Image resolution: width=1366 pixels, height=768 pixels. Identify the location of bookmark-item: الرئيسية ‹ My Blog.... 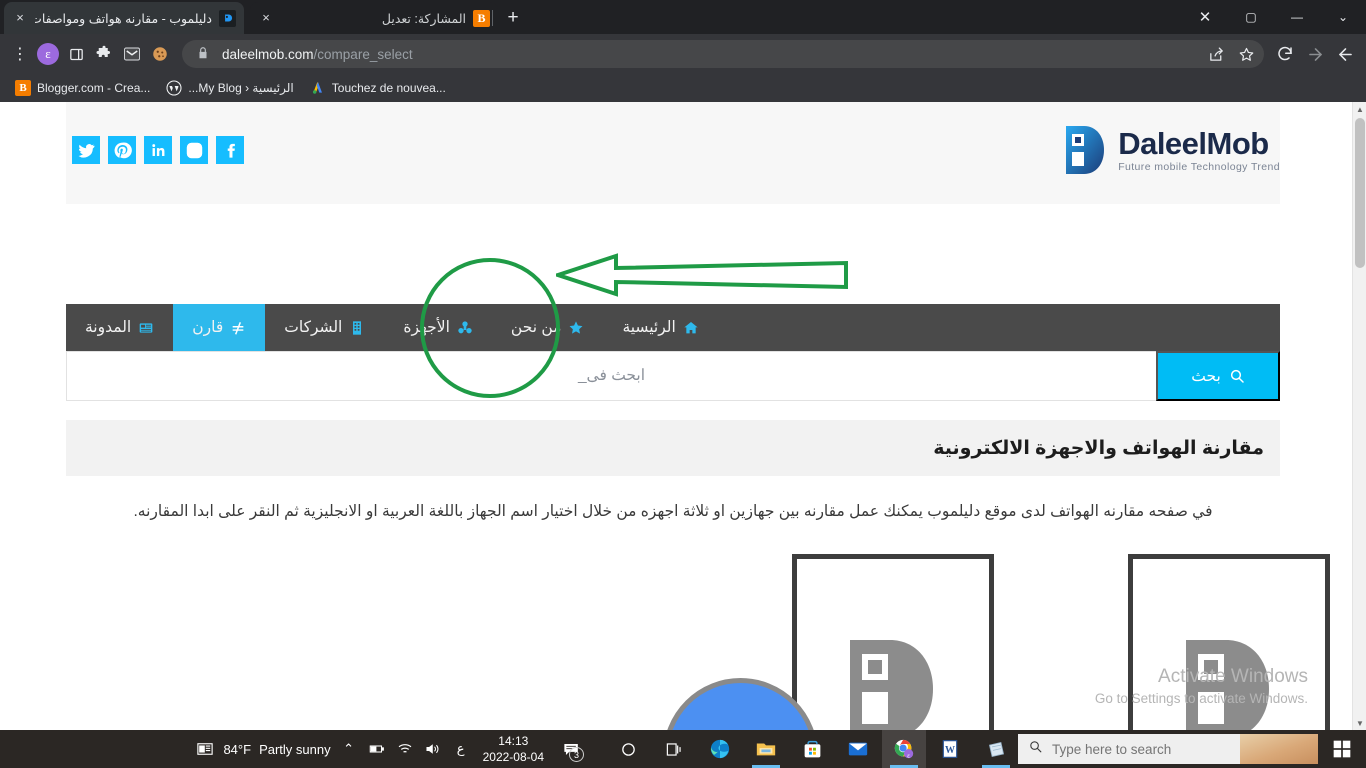
(229, 88).